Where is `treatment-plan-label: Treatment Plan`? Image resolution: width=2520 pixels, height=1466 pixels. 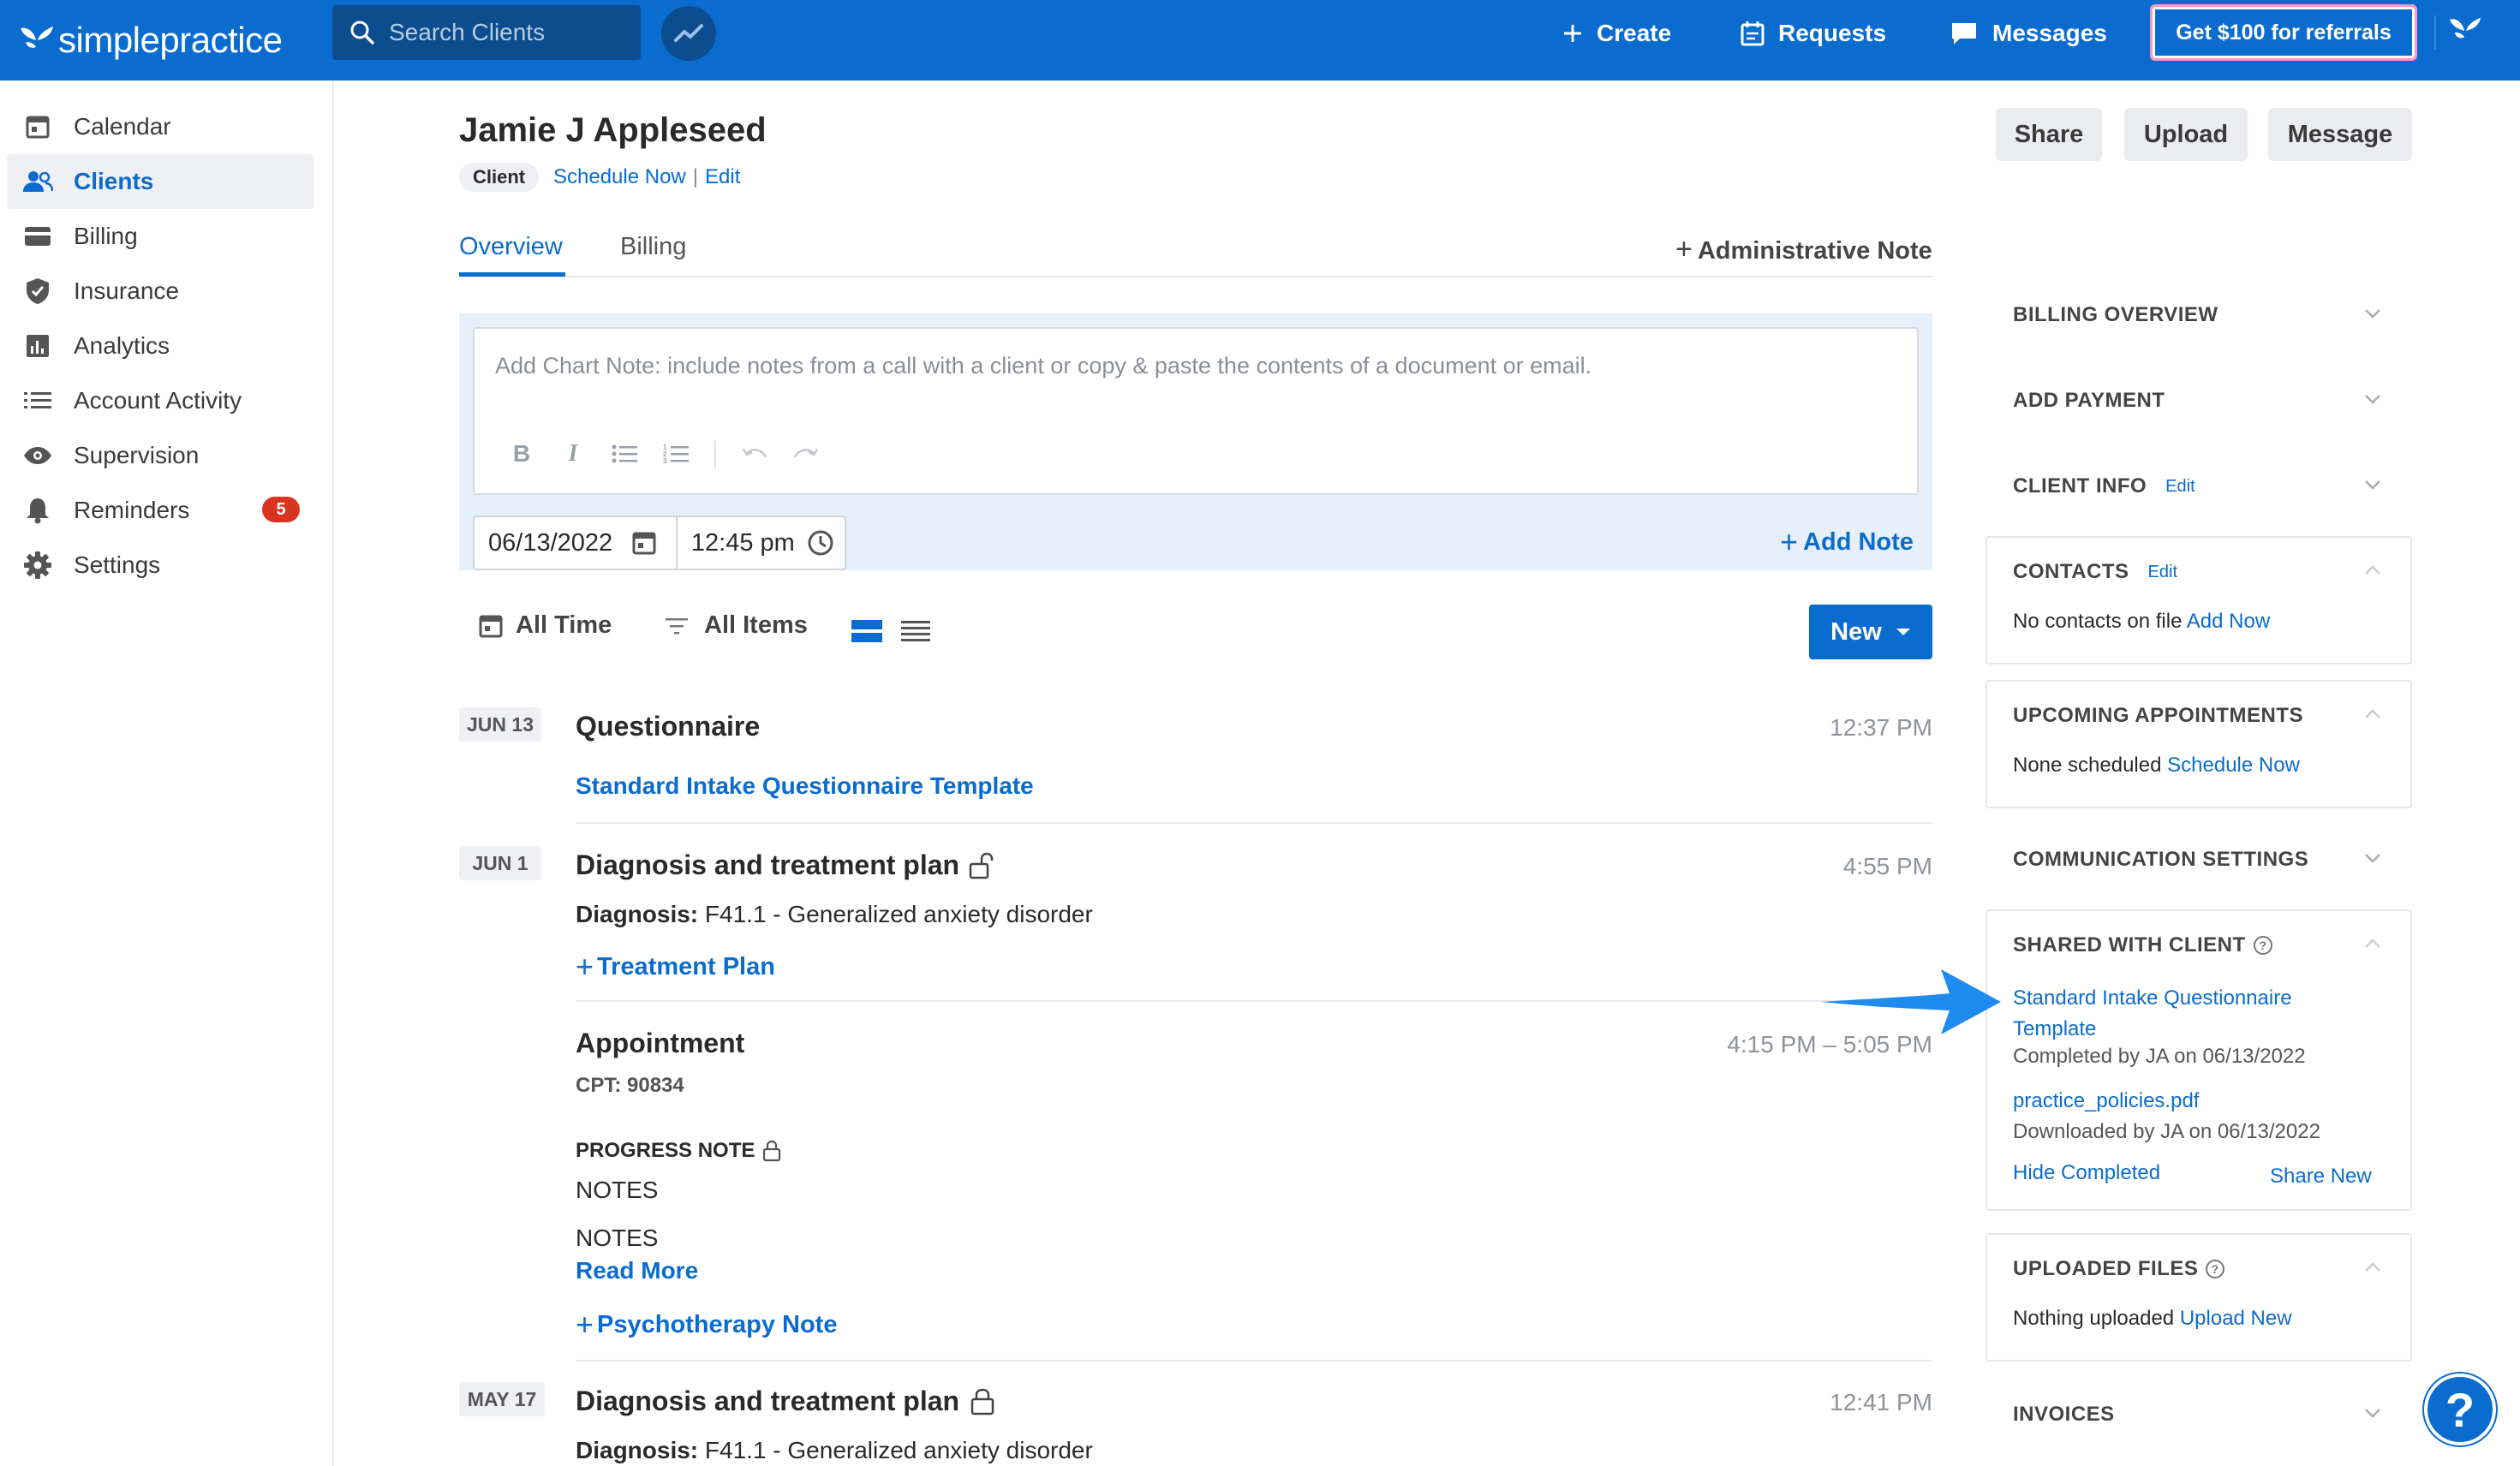
treatment-plan-label: Treatment Plan is located at coordinates (686, 966).